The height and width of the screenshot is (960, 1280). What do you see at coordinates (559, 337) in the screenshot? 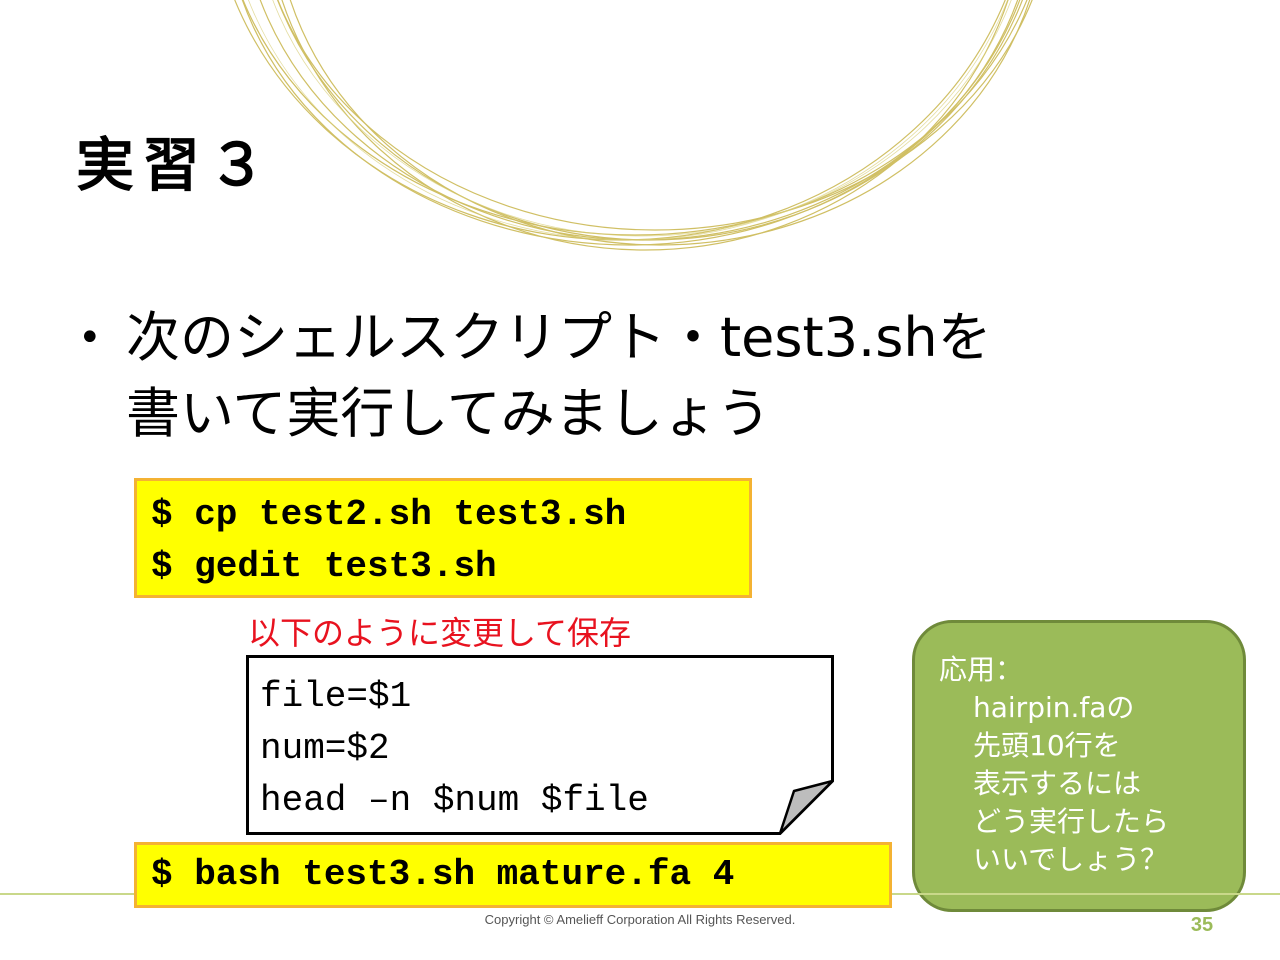
I see `bullet-line-1: 次のシェルスクリプト・test3.shを` at bounding box center [559, 337].